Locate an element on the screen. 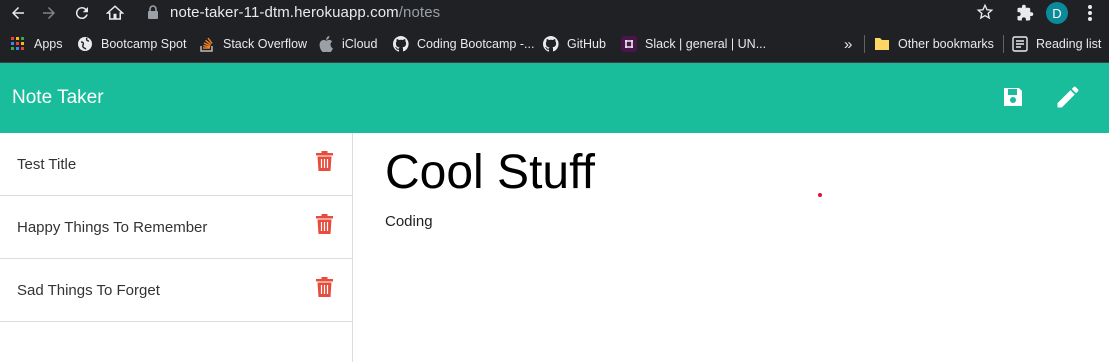 This screenshot has height=362, width=1109. pencil-icon is located at coordinates (1068, 97).